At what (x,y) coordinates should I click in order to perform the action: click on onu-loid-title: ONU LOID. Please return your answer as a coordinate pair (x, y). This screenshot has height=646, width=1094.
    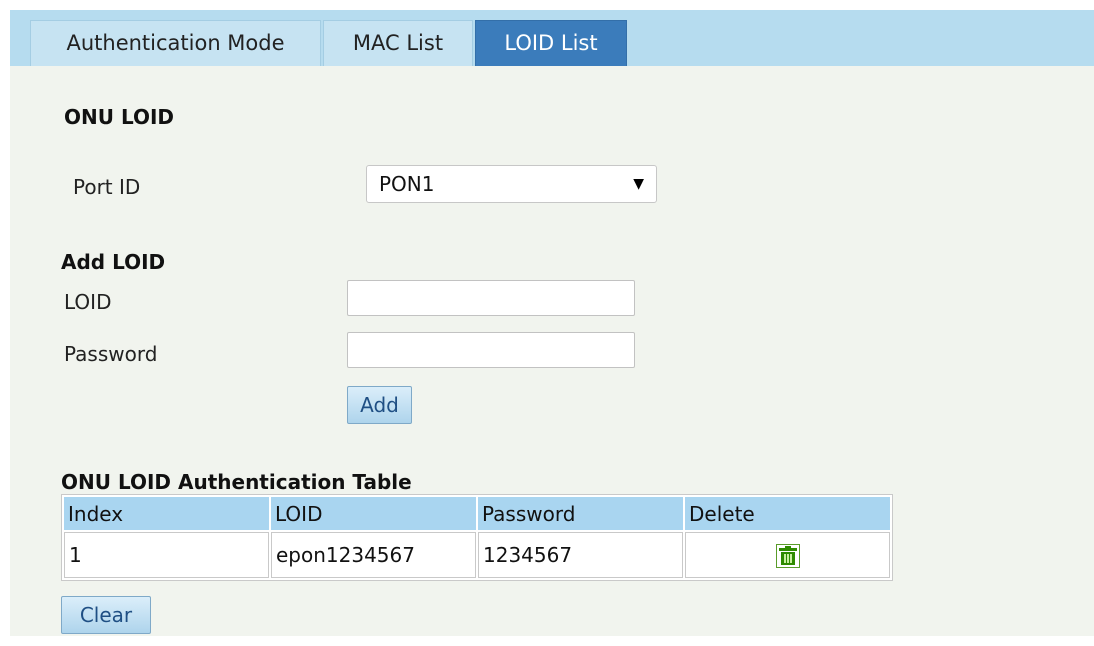
    Looking at the image, I should click on (119, 117).